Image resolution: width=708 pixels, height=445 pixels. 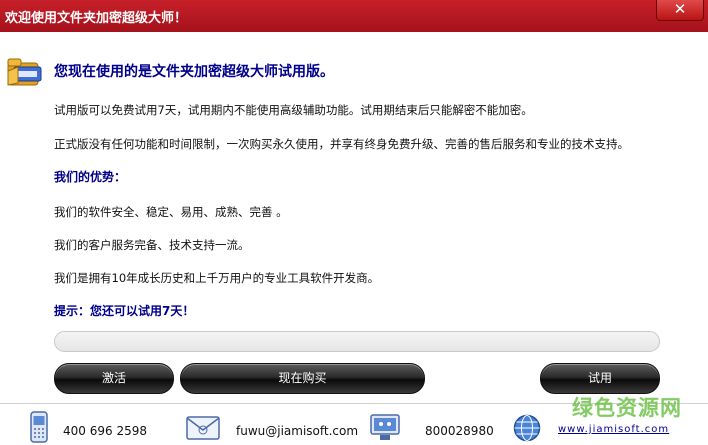 What do you see at coordinates (627, 408) in the screenshot?
I see `watermark-text: 绿色资源网` at bounding box center [627, 408].